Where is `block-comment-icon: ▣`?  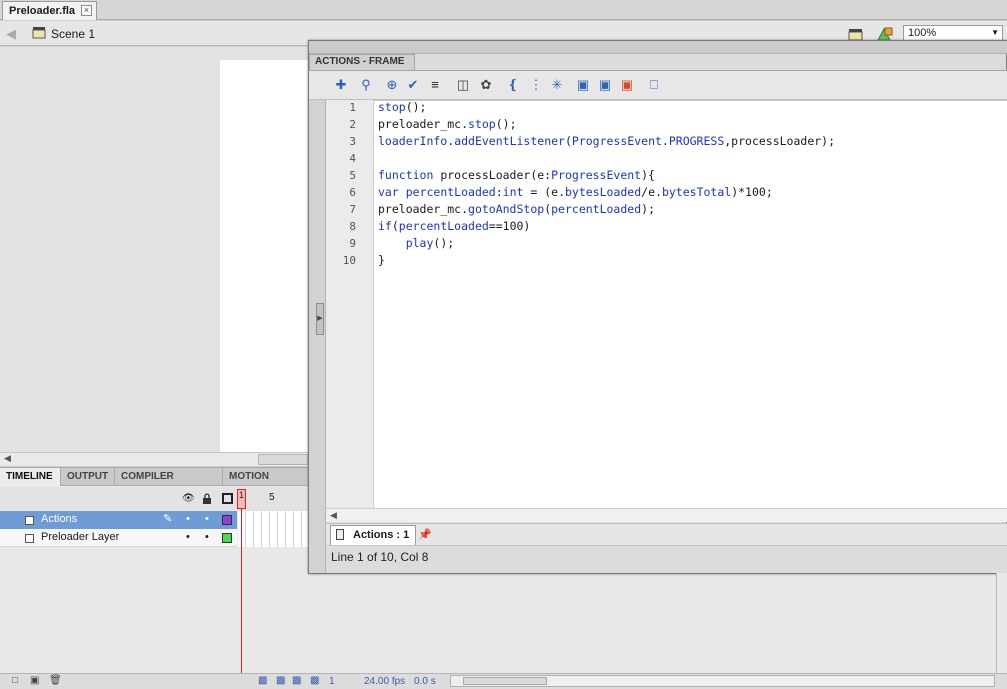 block-comment-icon: ▣ is located at coordinates (583, 85).